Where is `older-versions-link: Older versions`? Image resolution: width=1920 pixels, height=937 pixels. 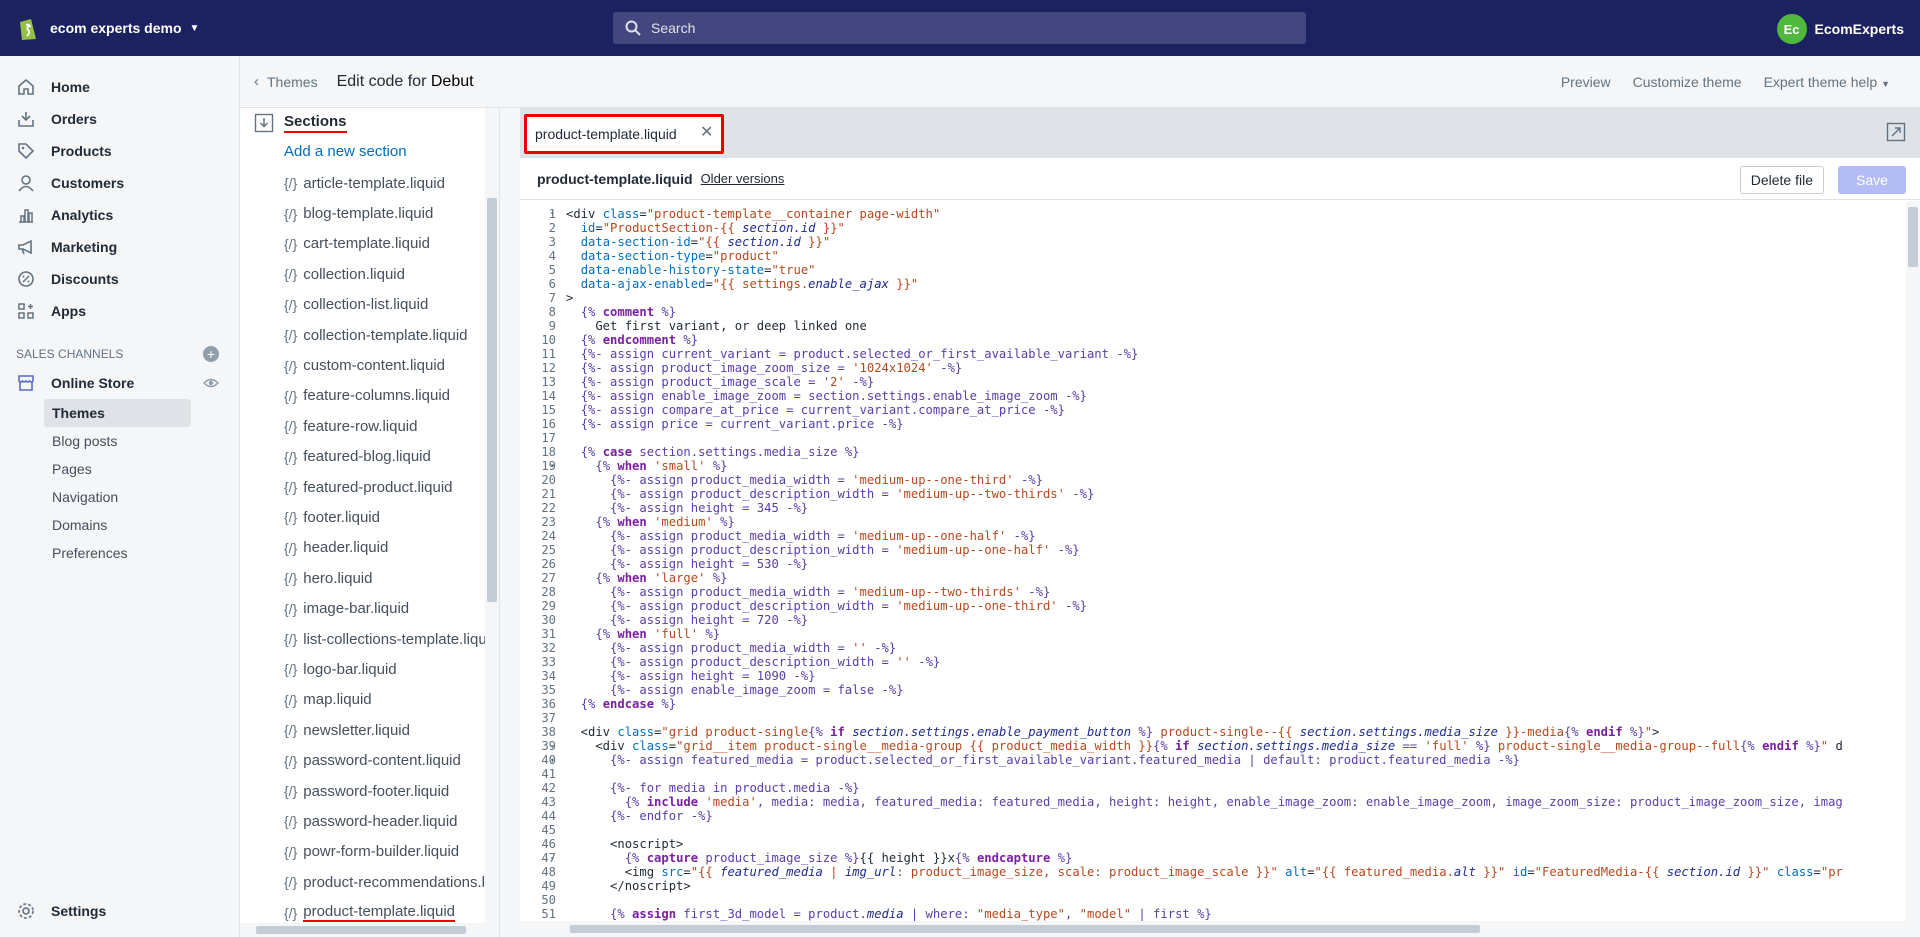
older-versions-link: Older versions is located at coordinates (743, 178).